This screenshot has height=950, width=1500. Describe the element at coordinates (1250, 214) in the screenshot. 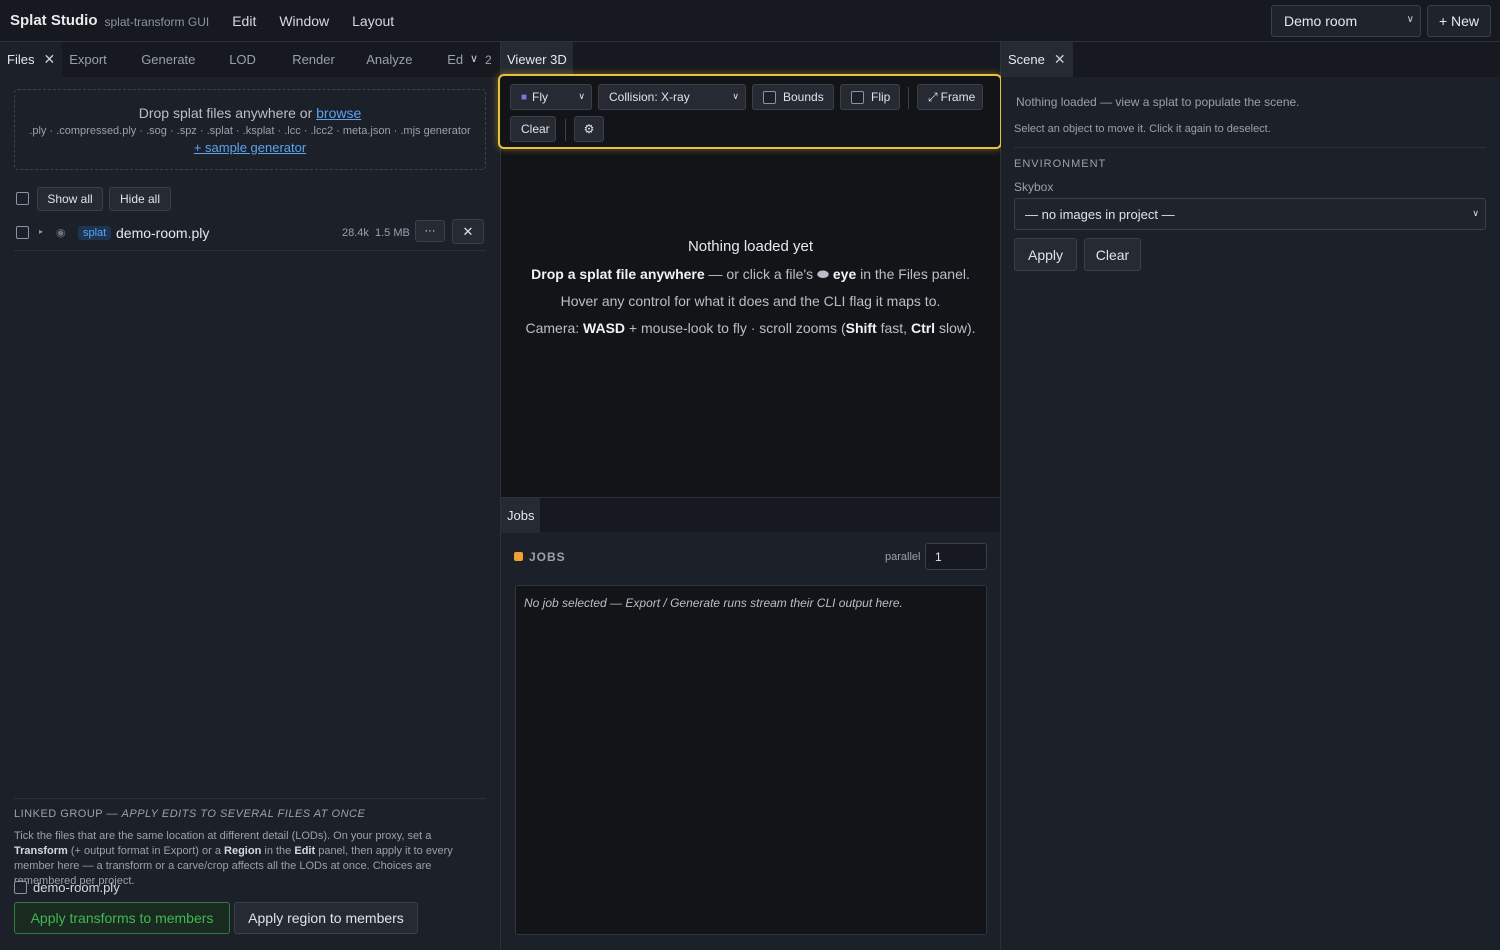

I see `skybox-select: — no images in project — ∨` at that location.